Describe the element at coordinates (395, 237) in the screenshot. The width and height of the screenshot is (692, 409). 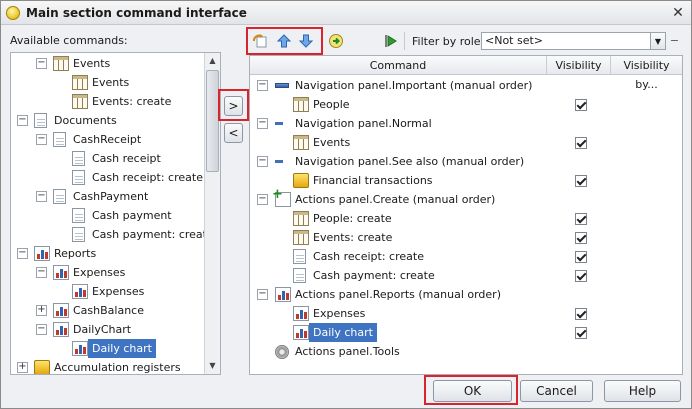
I see `command-row-row: Events: create` at that location.